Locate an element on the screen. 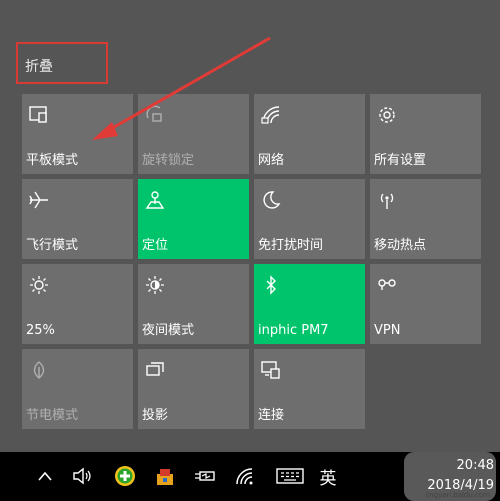  tablet-mode-icon is located at coordinates (39, 115).